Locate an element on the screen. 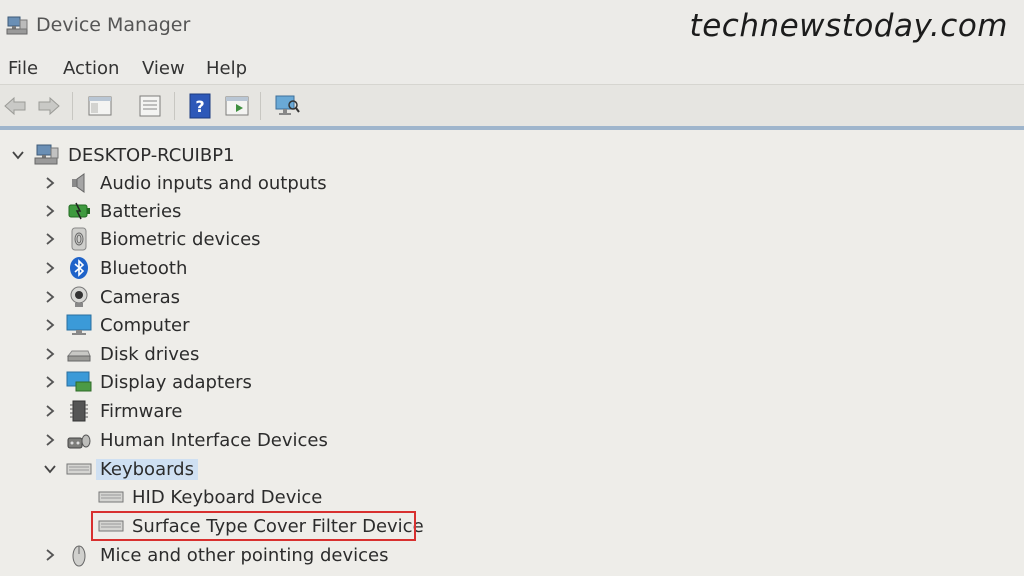  tree-item-bluetooth: Bluetooth is located at coordinates (114, 268).